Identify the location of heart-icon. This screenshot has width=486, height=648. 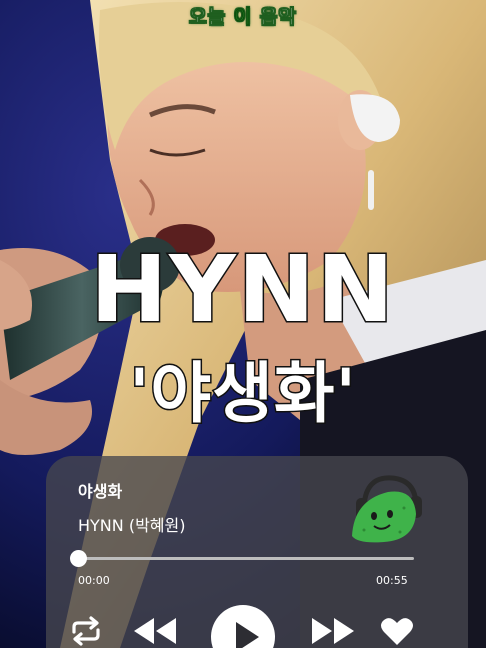
(397, 631).